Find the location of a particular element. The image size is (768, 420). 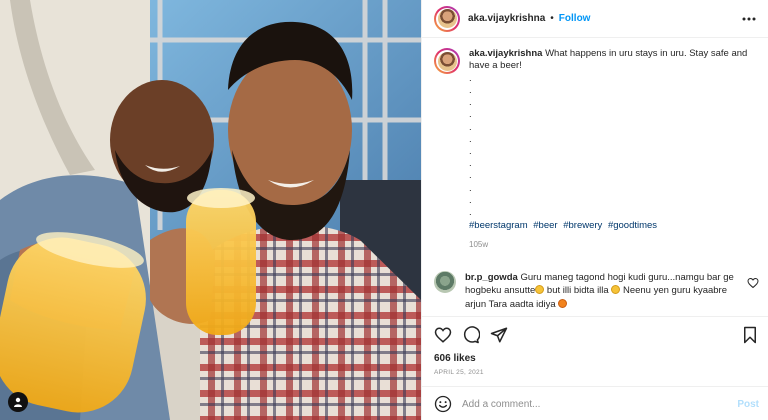

hashtag-link: #beer is located at coordinates (545, 225).